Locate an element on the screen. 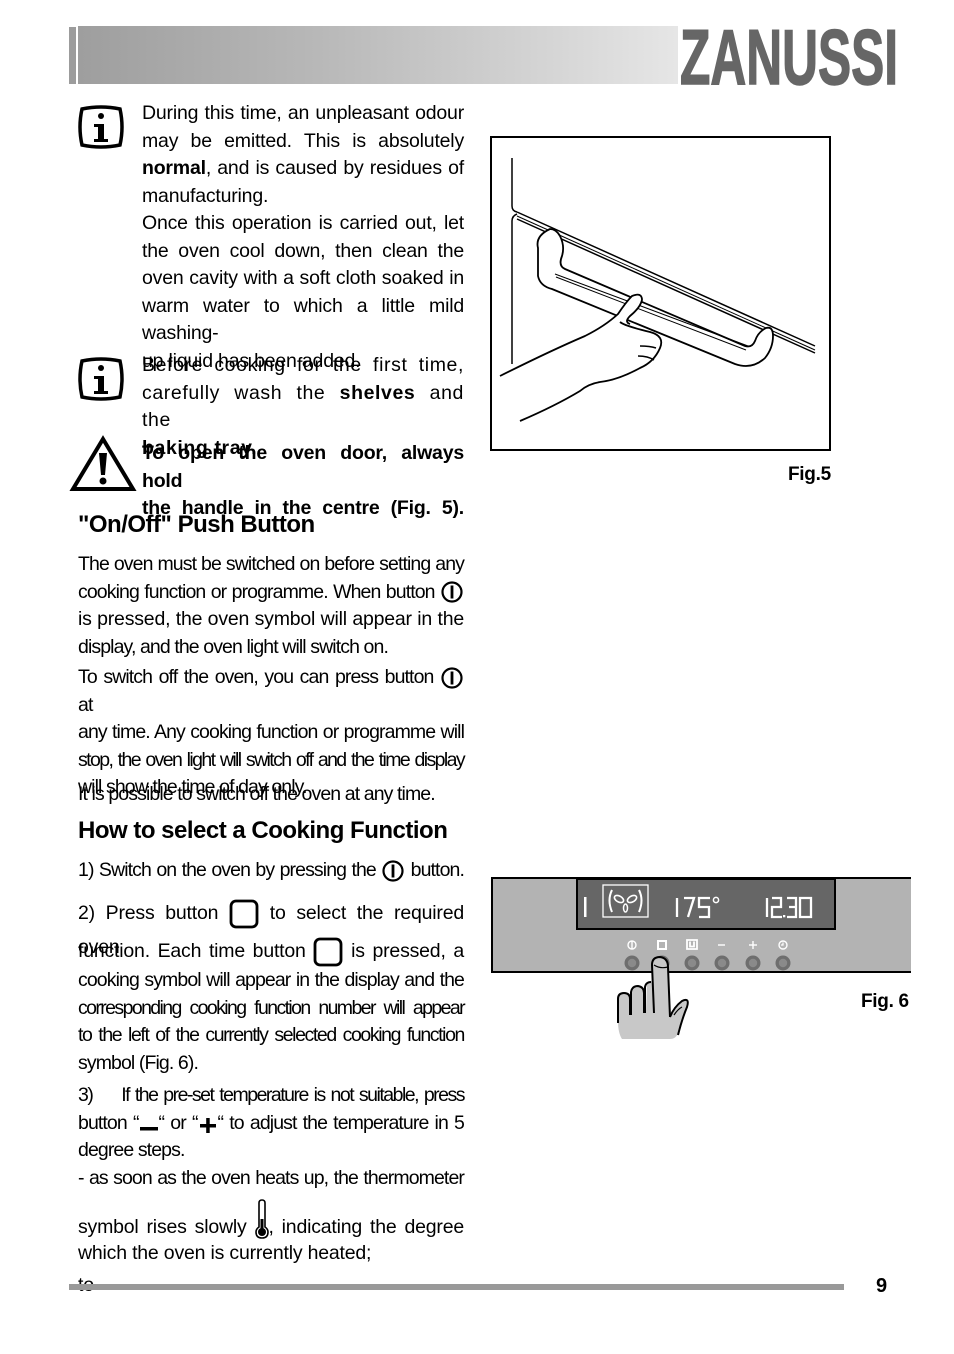 The image size is (954, 1354). header-gradient-bar is located at coordinates (378, 55).